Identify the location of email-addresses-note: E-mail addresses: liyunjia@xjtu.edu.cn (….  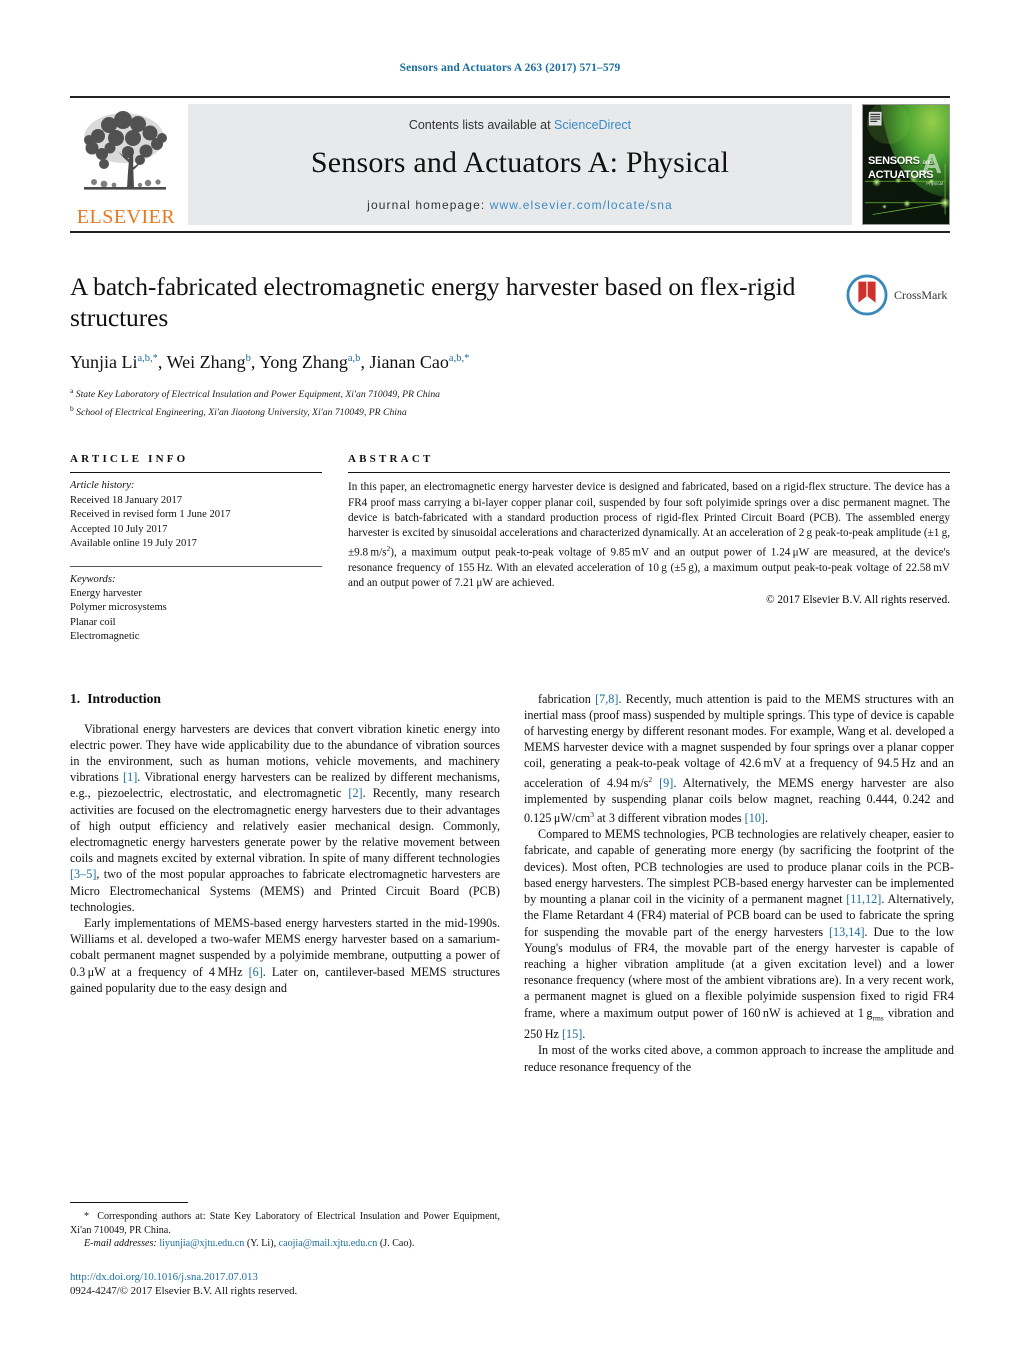
(285, 1243).